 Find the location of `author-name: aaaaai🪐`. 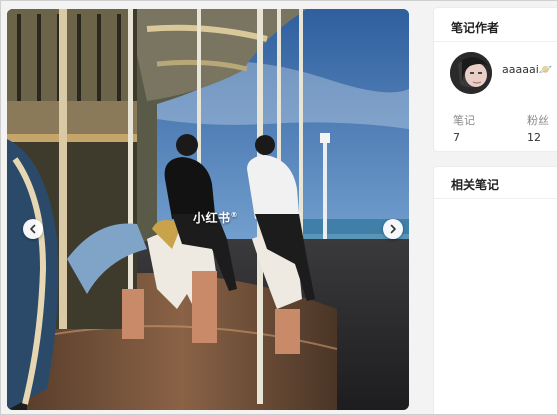

author-name: aaaaai🪐 is located at coordinates (527, 69).